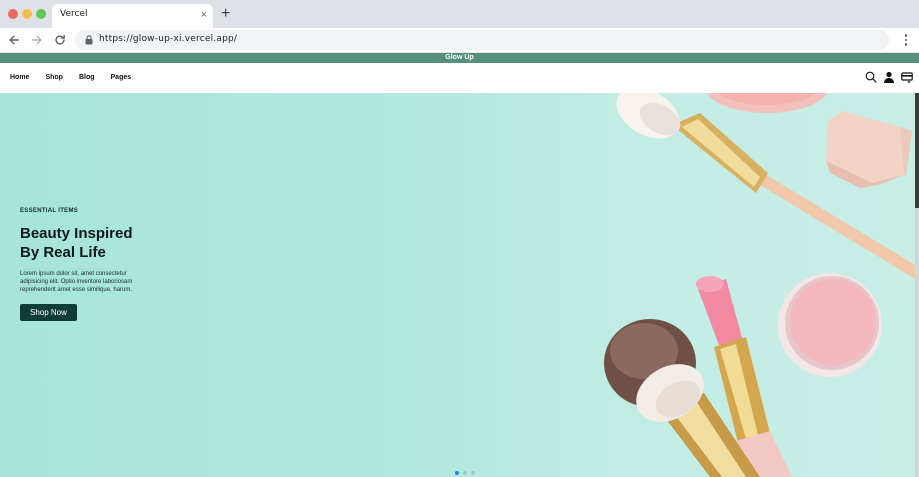 The image size is (919, 477). What do you see at coordinates (906, 40) in the screenshot?
I see `browser-menu-icon` at bounding box center [906, 40].